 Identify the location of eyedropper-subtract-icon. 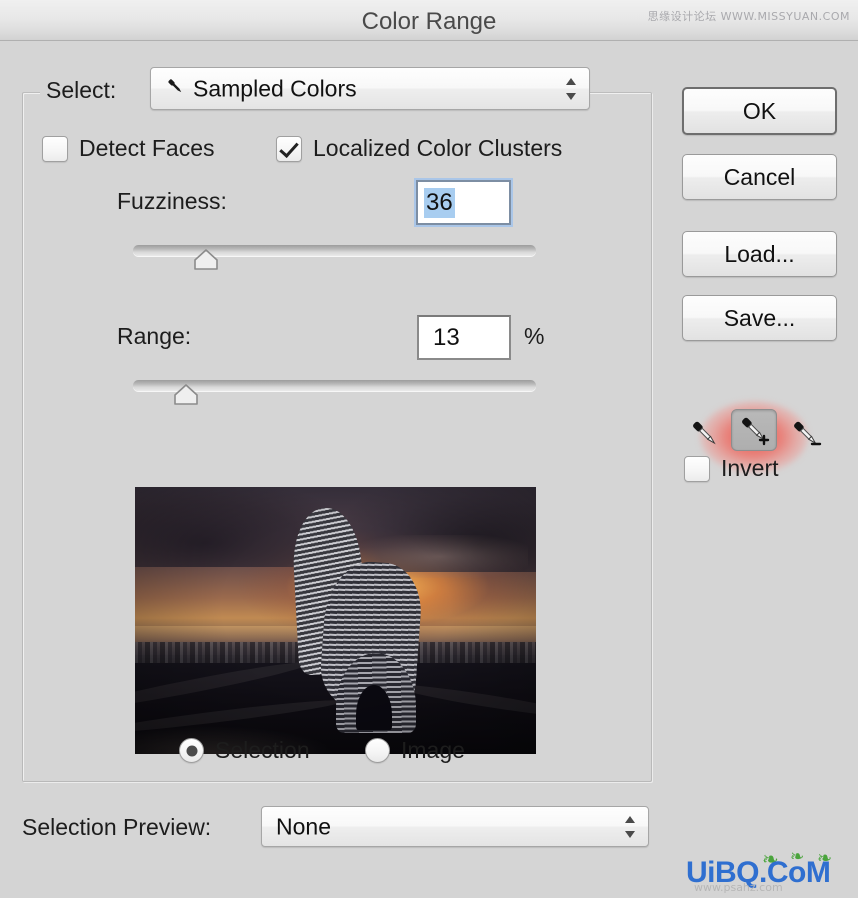
(806, 434).